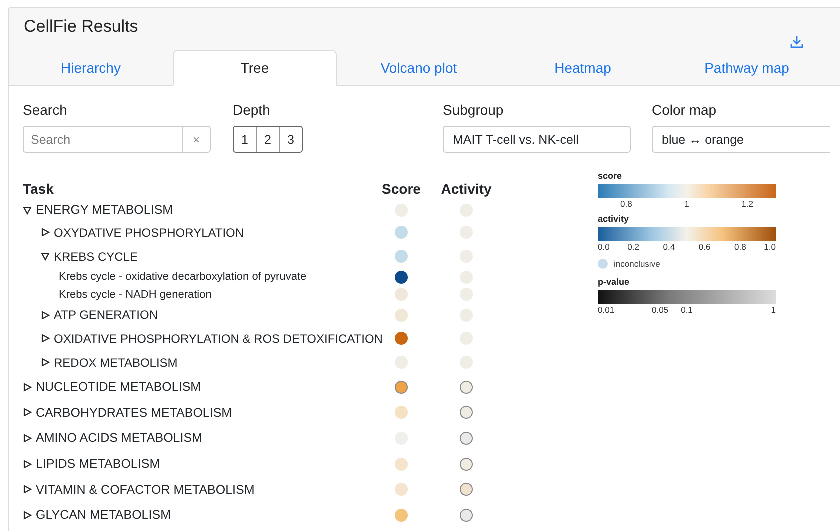 Image resolution: width=840 pixels, height=531 pixels. I want to click on legend-label: inconclusive, so click(637, 264).